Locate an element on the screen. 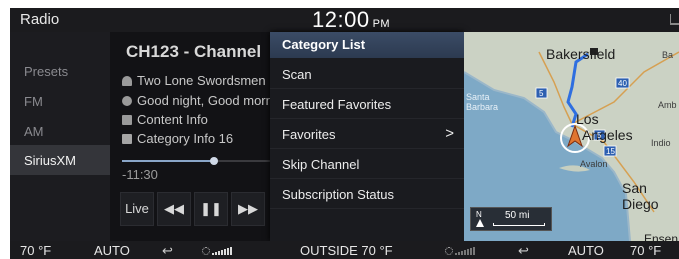 This screenshot has width=679, height=259. app-title: Radio is located at coordinates (40, 19).